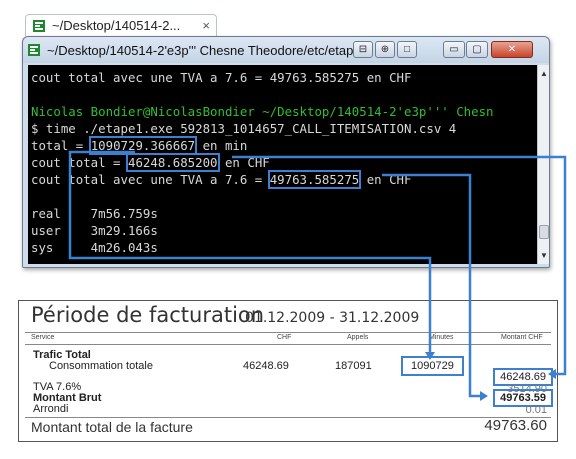 This screenshot has height=459, width=576. I want to click on console-total-line: total = 1090729.366667 en min, so click(139, 145).